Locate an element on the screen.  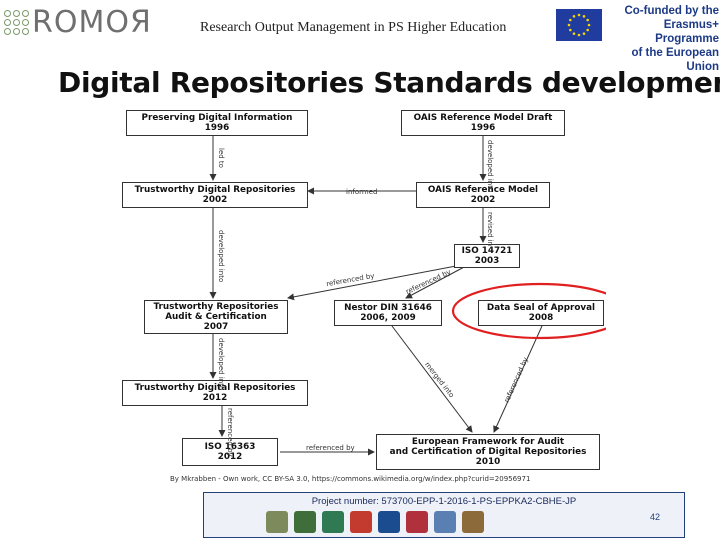
node-trustworthy-digital-repositories-2002: Trustworthy Digital Repositories 2002 is located at coordinates (215, 195).